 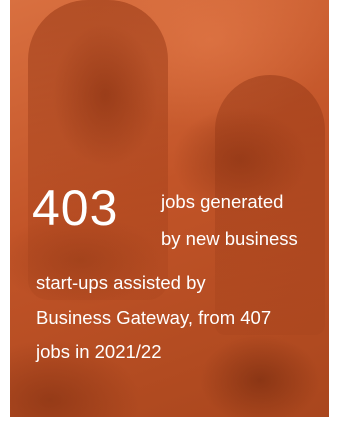 I want to click on stat-text-line-2: by new business, so click(x=229, y=238).